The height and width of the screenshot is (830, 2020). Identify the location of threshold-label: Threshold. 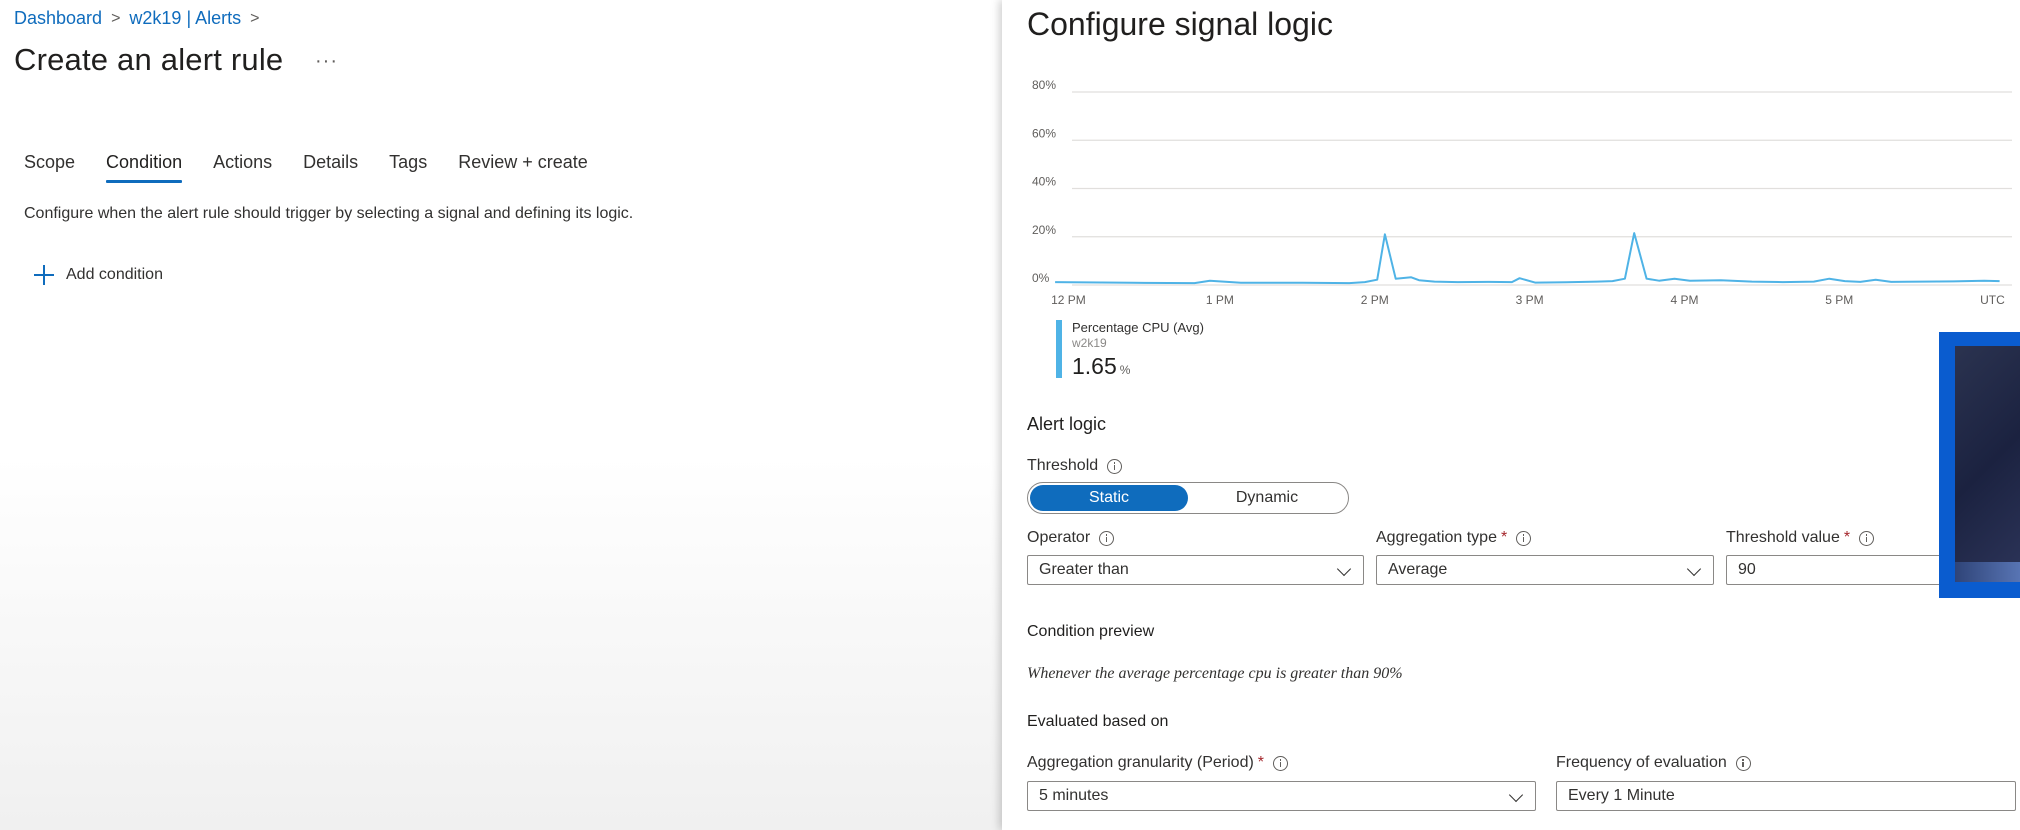
(1075, 466).